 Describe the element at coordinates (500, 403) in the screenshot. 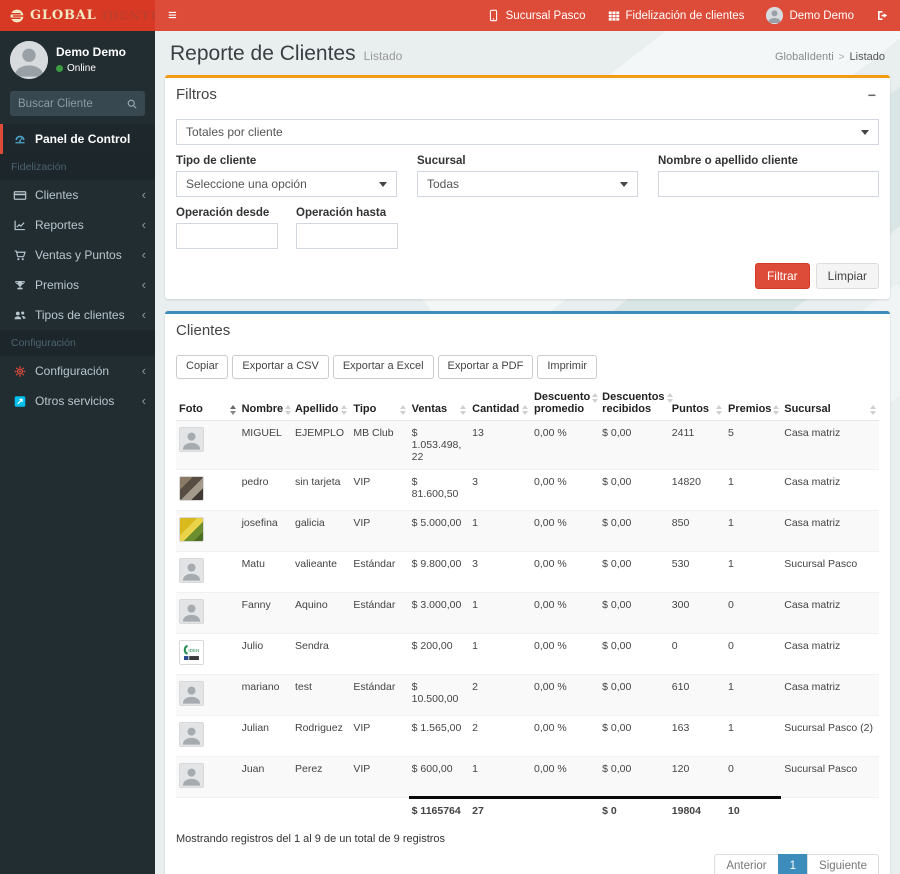

I see `column-header-cantidad: Cantidad` at that location.